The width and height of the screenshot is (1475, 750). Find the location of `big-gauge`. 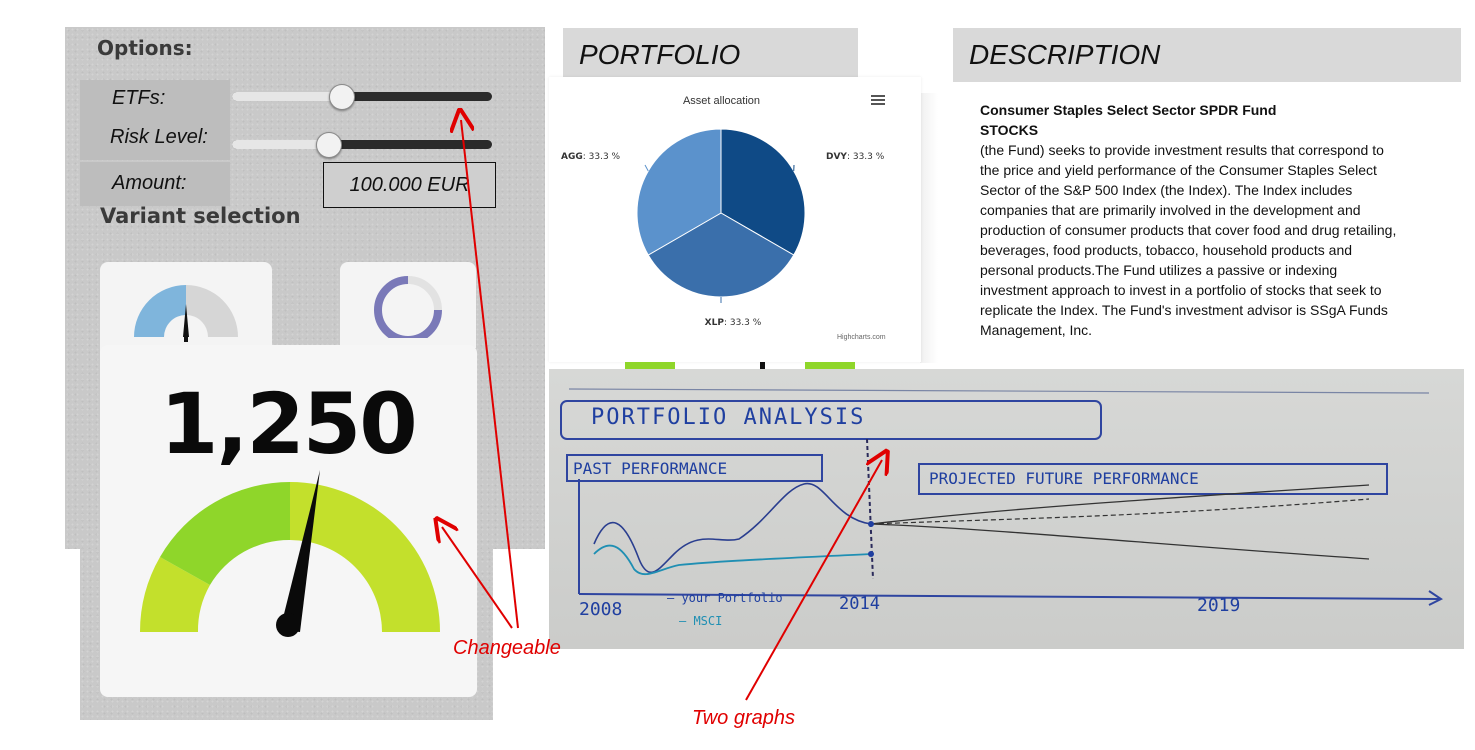

big-gauge is located at coordinates (289, 553).